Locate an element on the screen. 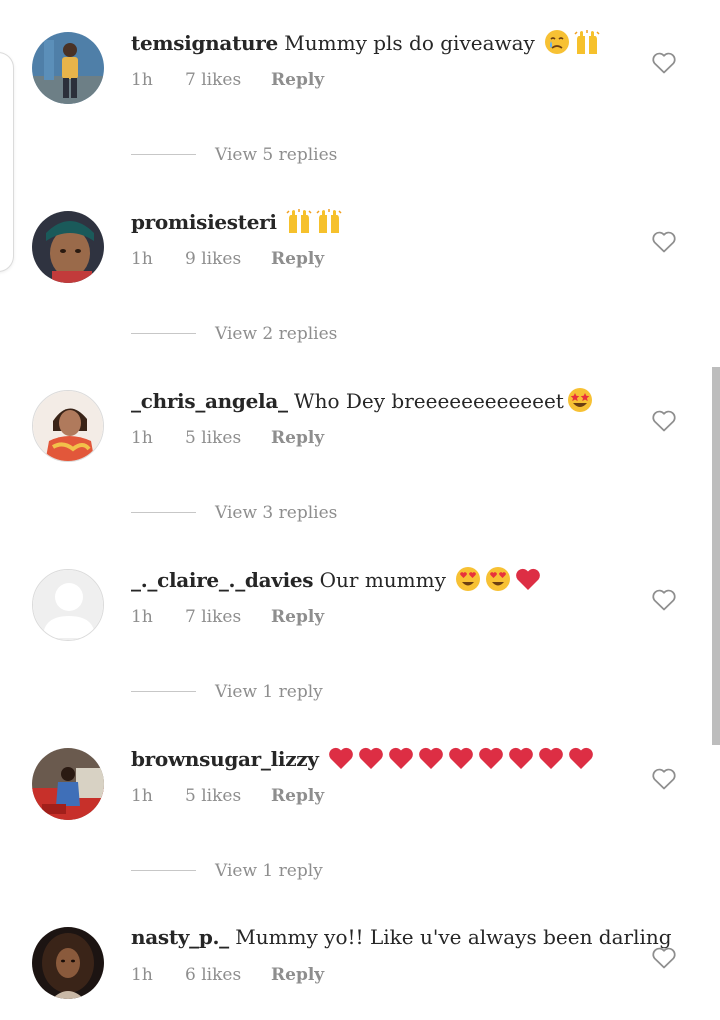 This screenshot has width=720, height=1020. view-replies-label: View 3 replies is located at coordinates (276, 513).